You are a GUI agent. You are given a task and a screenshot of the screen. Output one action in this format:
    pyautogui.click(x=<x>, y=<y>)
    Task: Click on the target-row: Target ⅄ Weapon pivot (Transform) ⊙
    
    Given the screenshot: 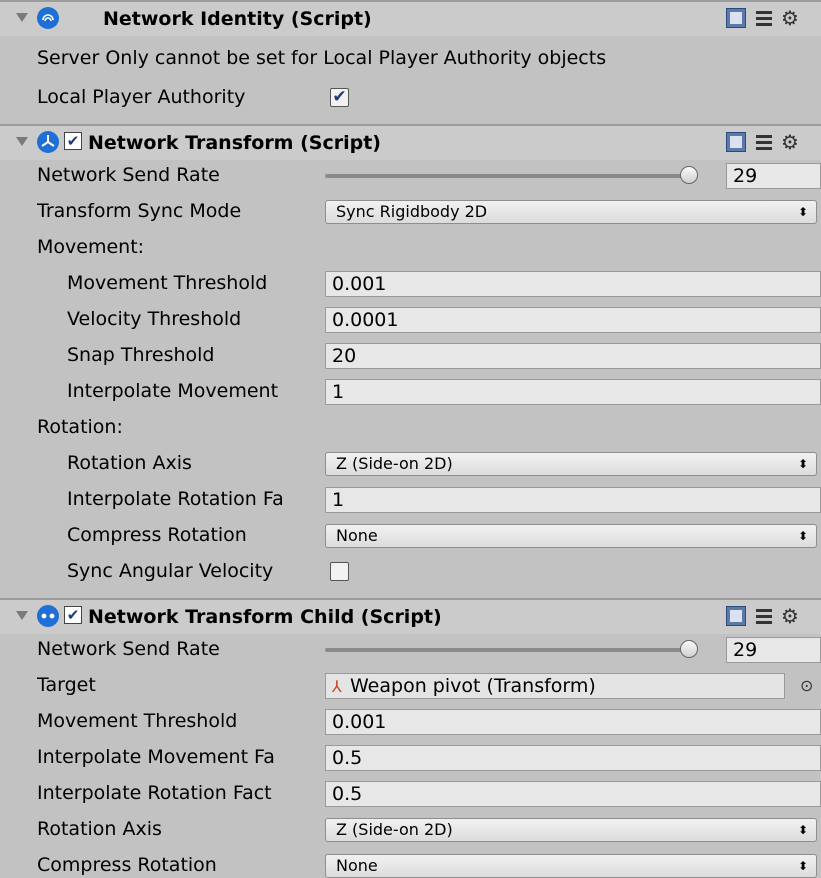 What is the action you would take?
    pyautogui.click(x=410, y=686)
    